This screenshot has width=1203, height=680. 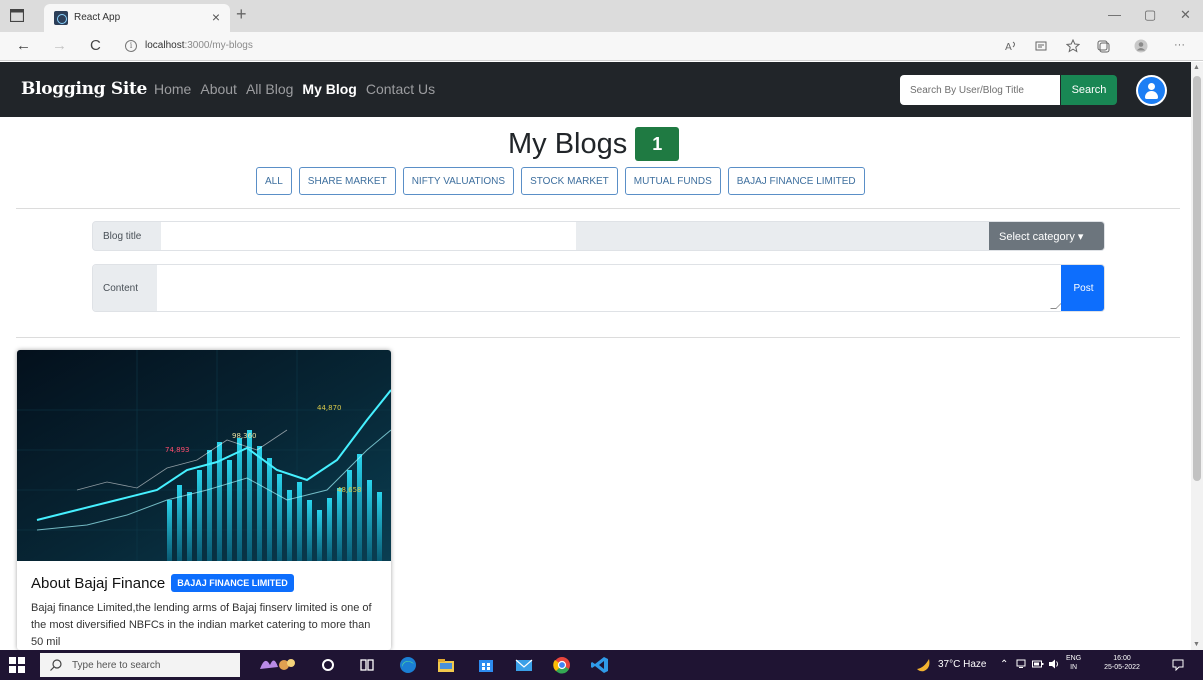 I want to click on category-display, so click(x=782, y=236).